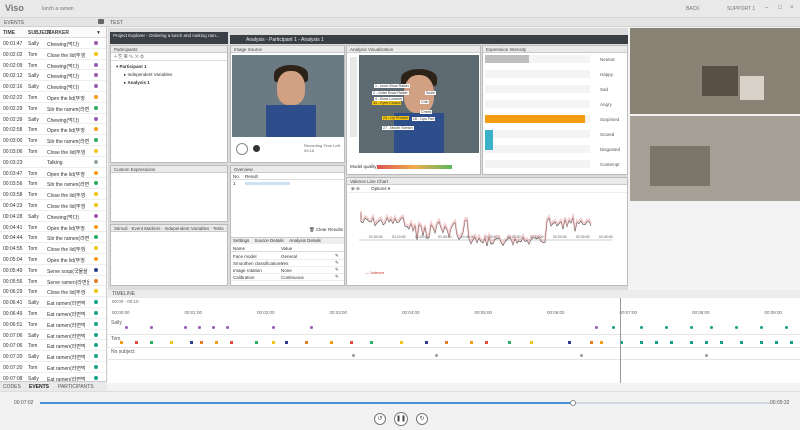 This screenshot has width=800, height=430. I want to click on event-row: 00:06:51 Tom Eat ramen(라면먹, so click(53, 324).